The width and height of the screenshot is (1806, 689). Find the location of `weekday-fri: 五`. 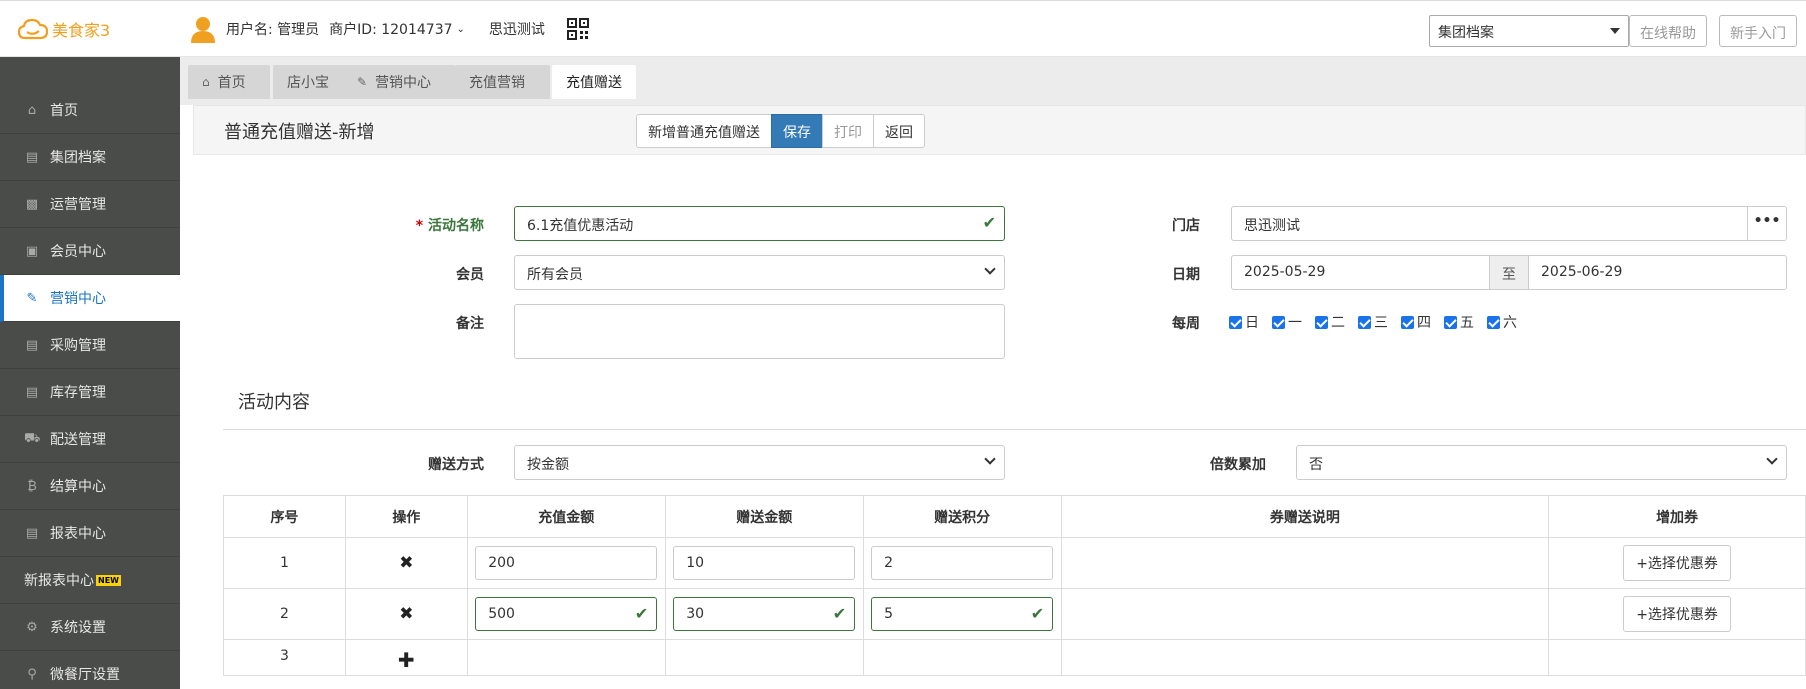

weekday-fri: 五 is located at coordinates (1459, 322).